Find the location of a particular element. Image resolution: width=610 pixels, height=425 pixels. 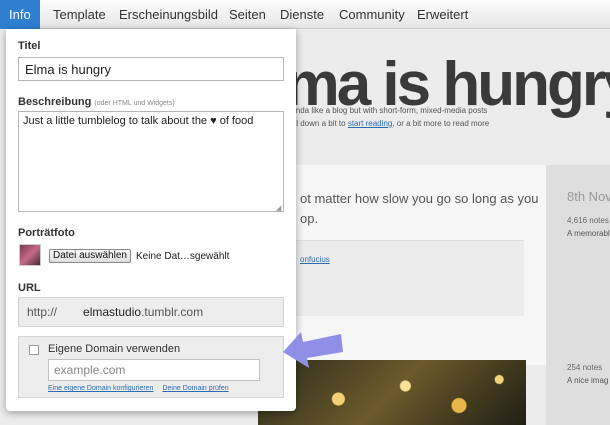

description-textarea is located at coordinates (151, 161).